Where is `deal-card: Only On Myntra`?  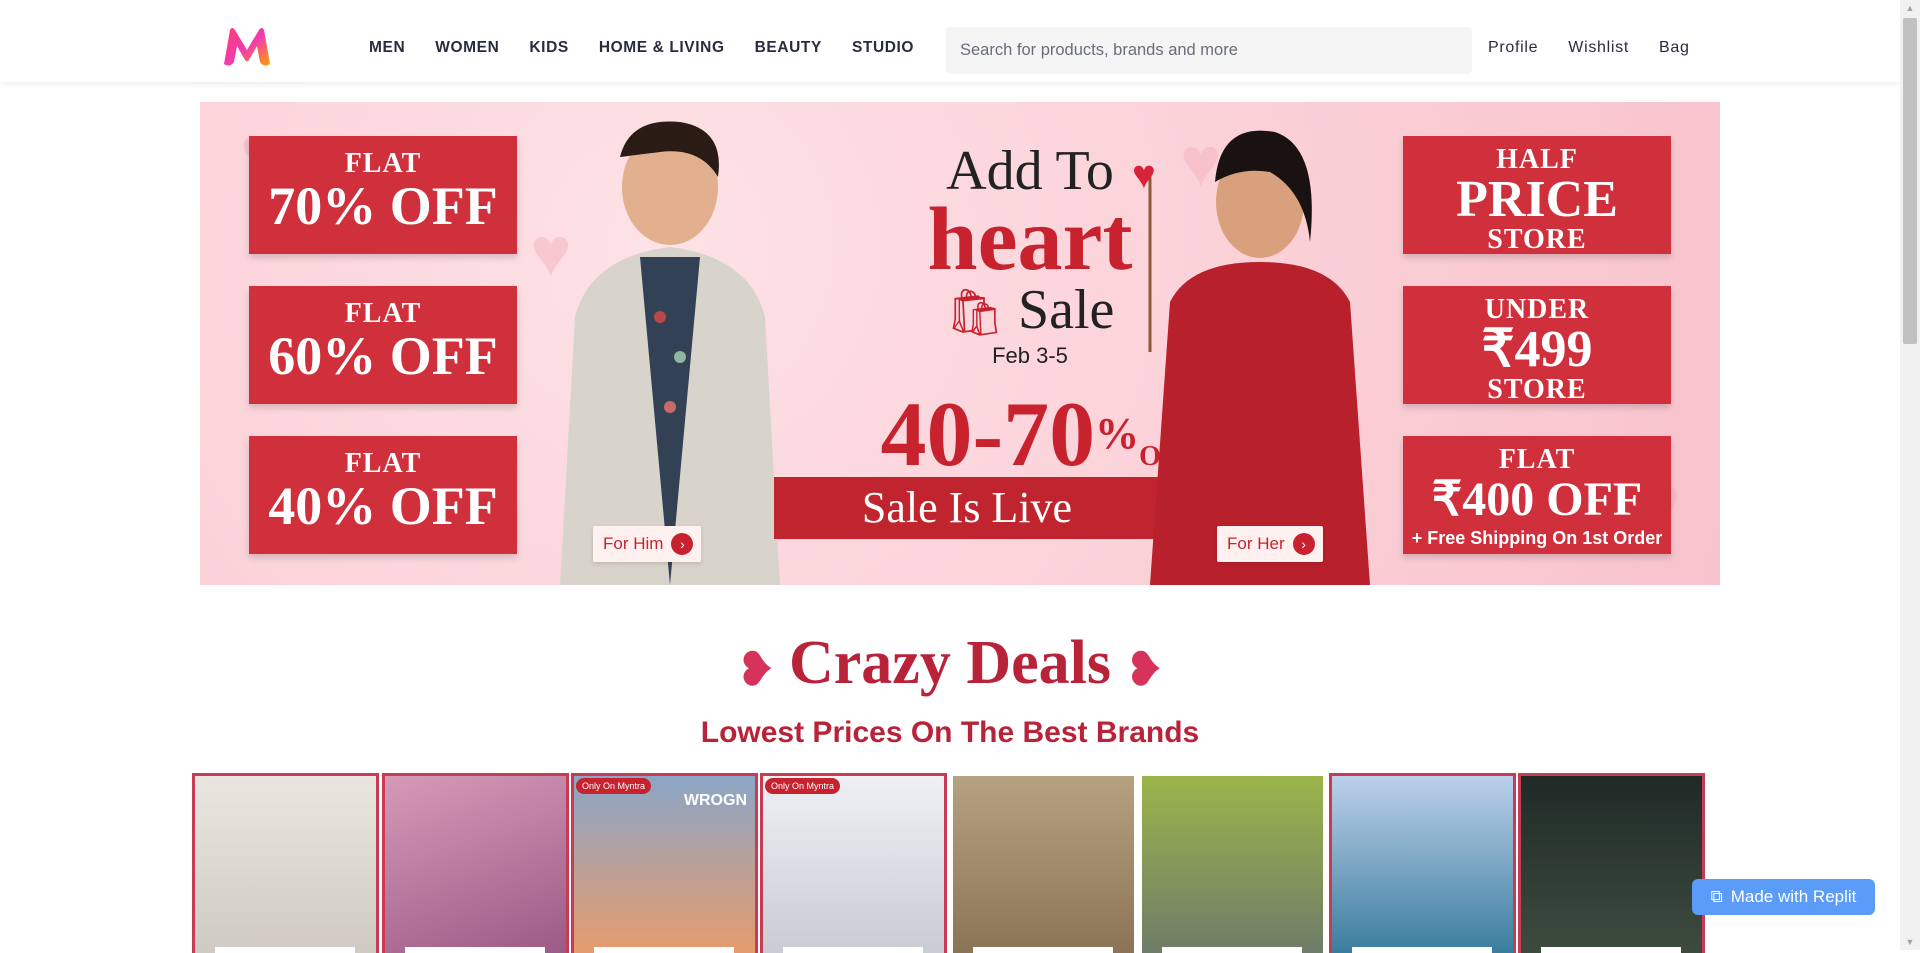 deal-card: Only On Myntra is located at coordinates (853, 863).